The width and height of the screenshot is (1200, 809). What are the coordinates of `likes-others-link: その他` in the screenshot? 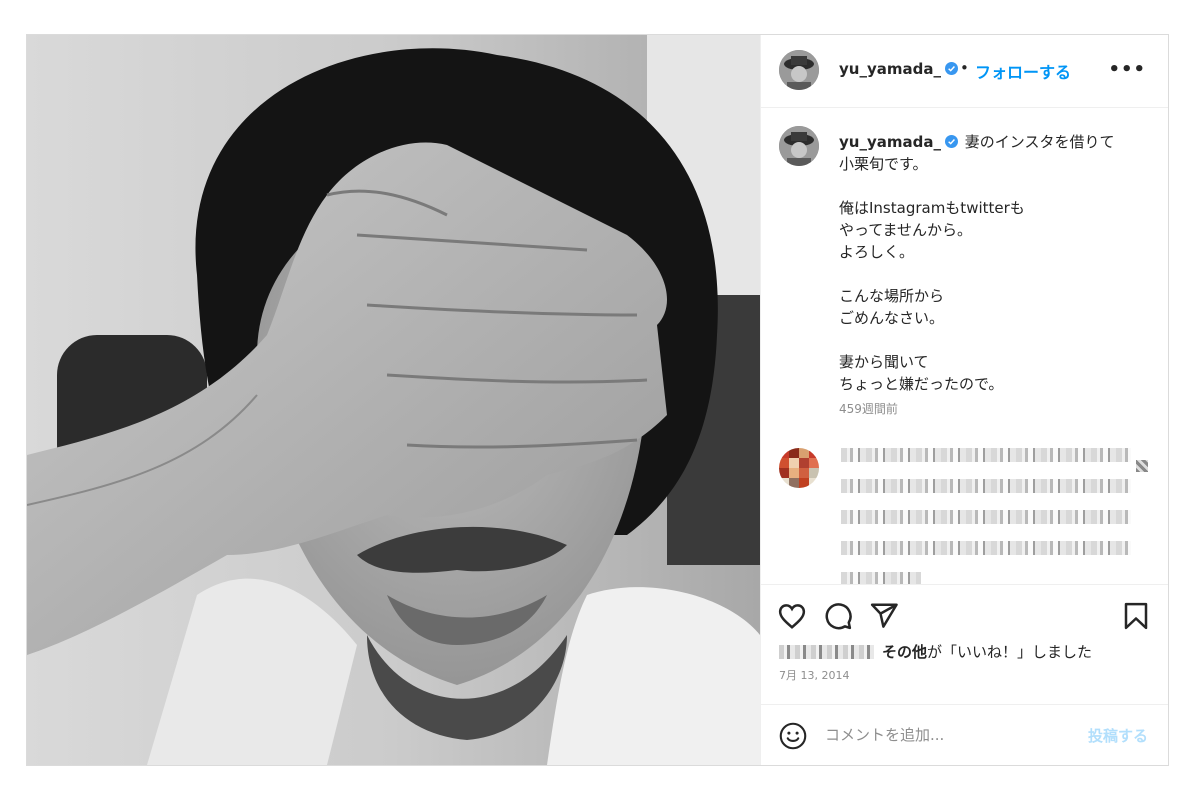 It's located at (904, 652).